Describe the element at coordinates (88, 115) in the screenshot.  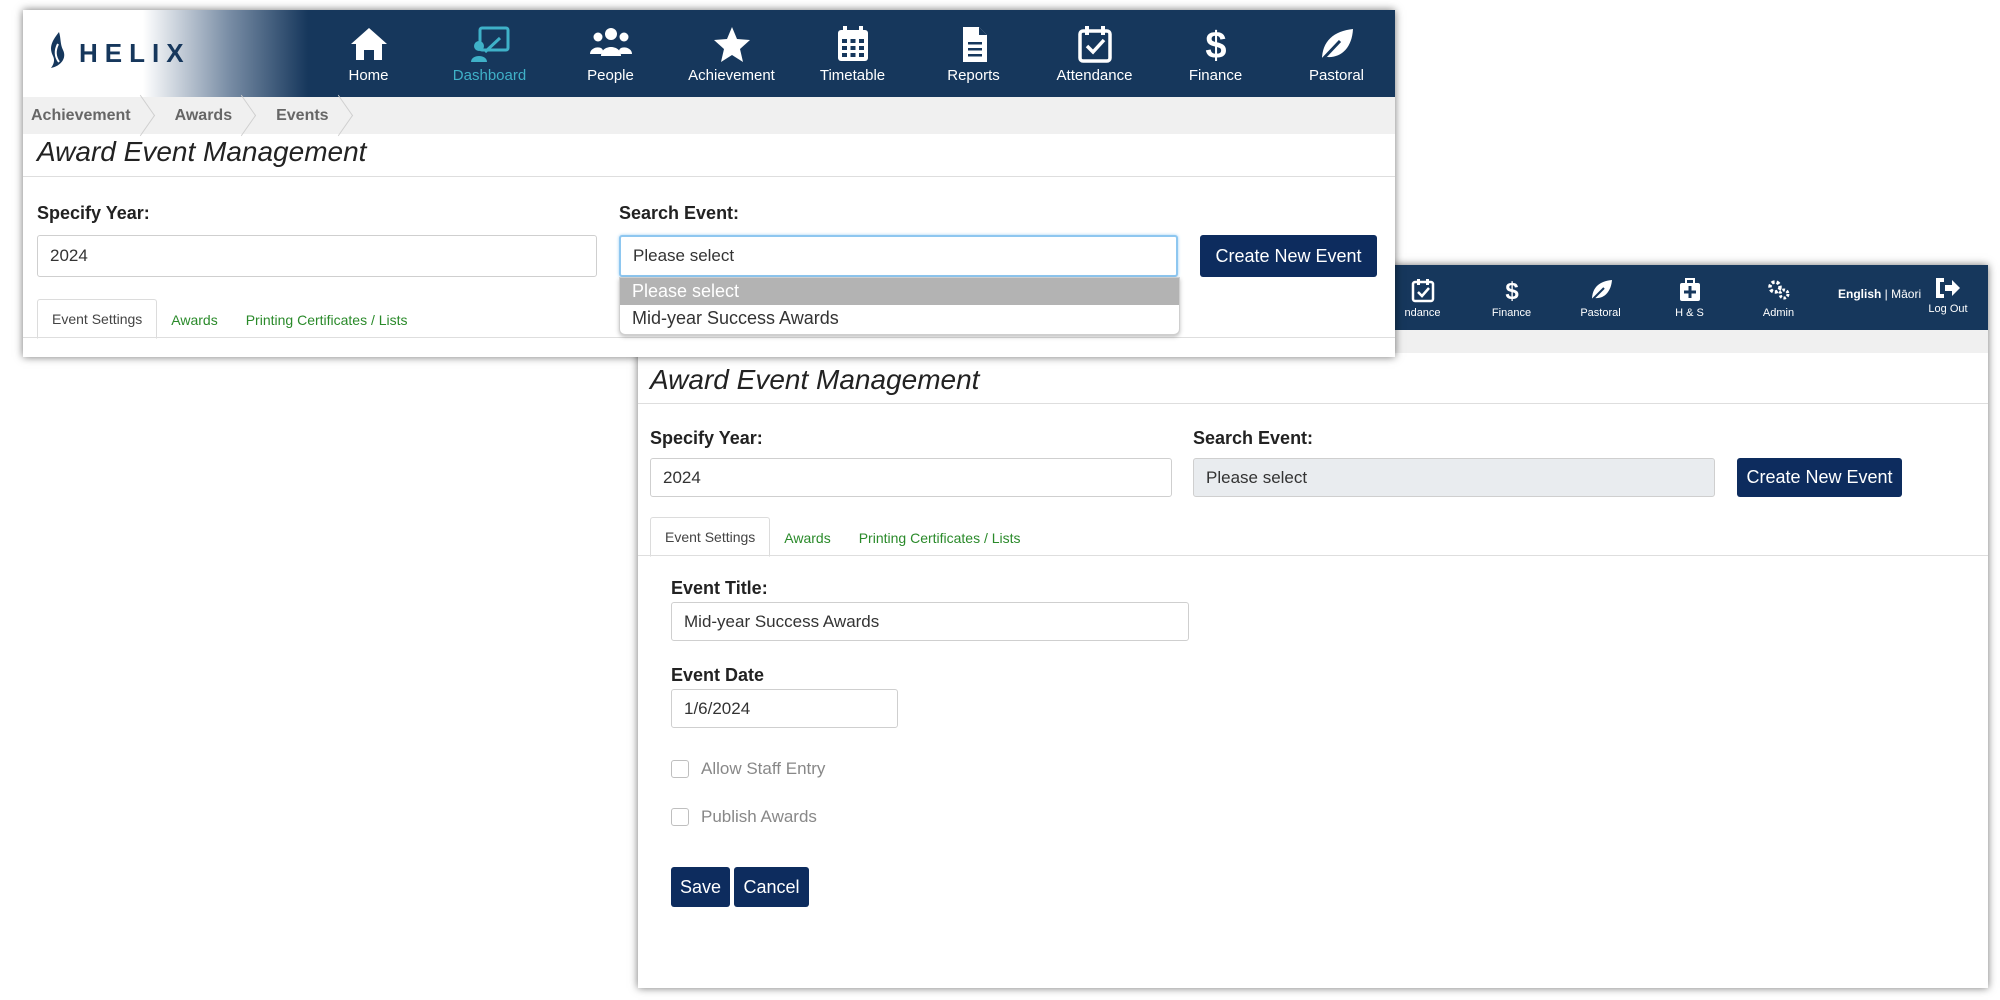
I see `breadcrumb-achievement: Achievement` at that location.